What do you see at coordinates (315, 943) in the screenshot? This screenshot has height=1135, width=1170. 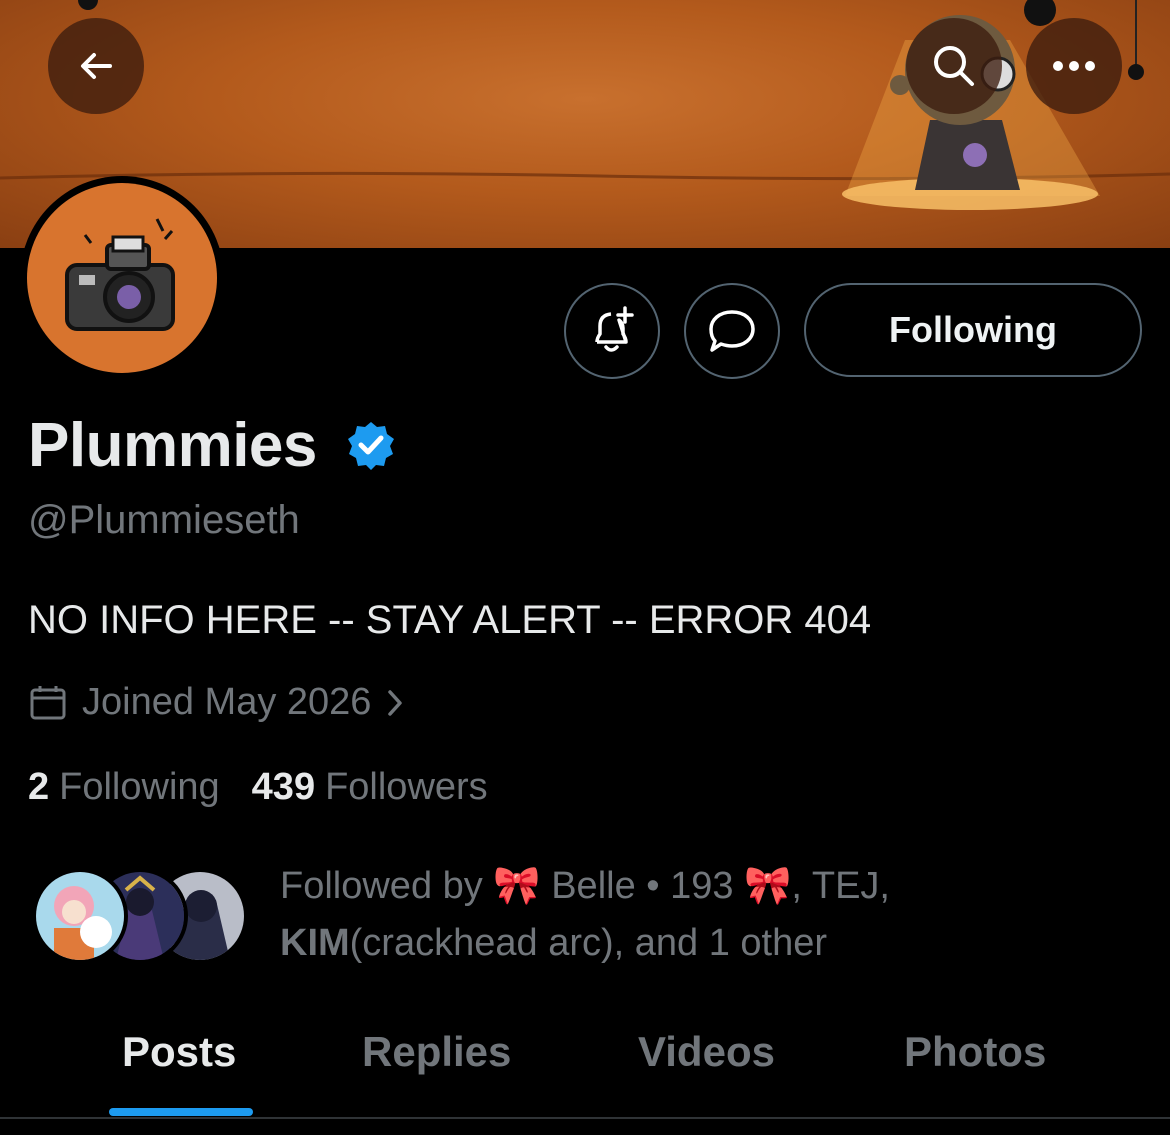 I see `follower-name: KIM` at bounding box center [315, 943].